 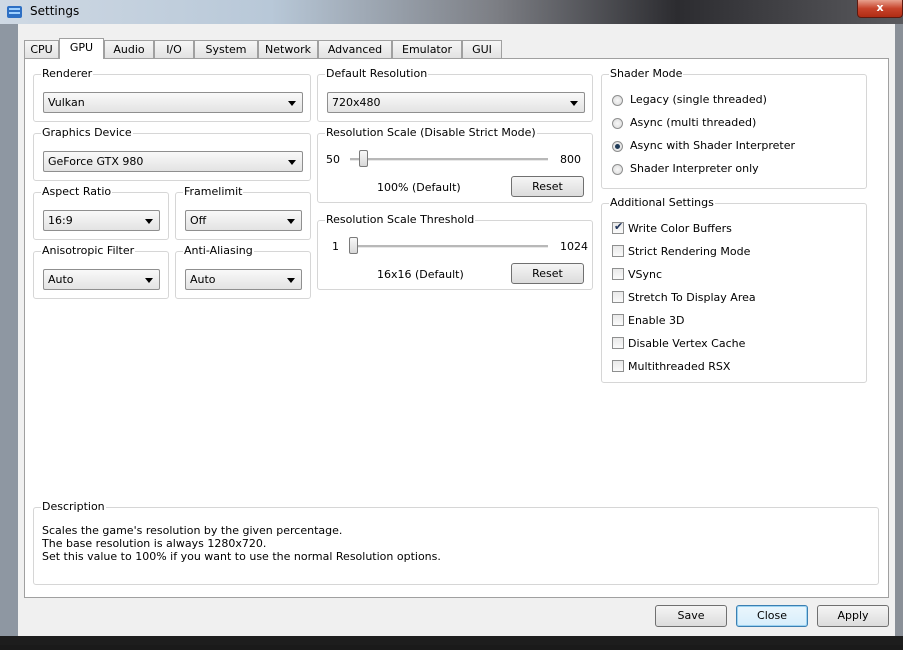 What do you see at coordinates (692, 297) in the screenshot?
I see `checkbox-label: Stretch To Display Area` at bounding box center [692, 297].